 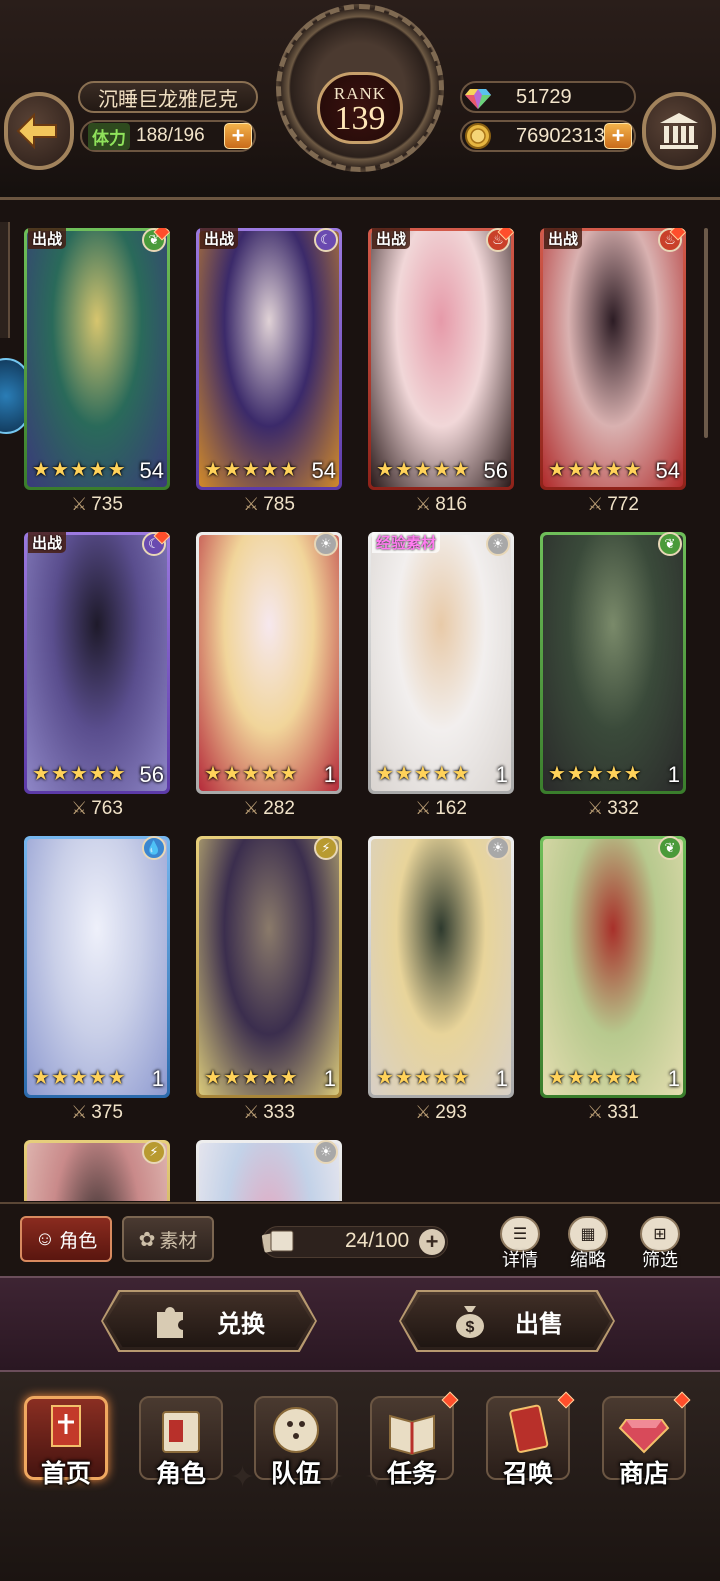 What do you see at coordinates (528, 1440) in the screenshot?
I see `nav-item: 召唤` at bounding box center [528, 1440].